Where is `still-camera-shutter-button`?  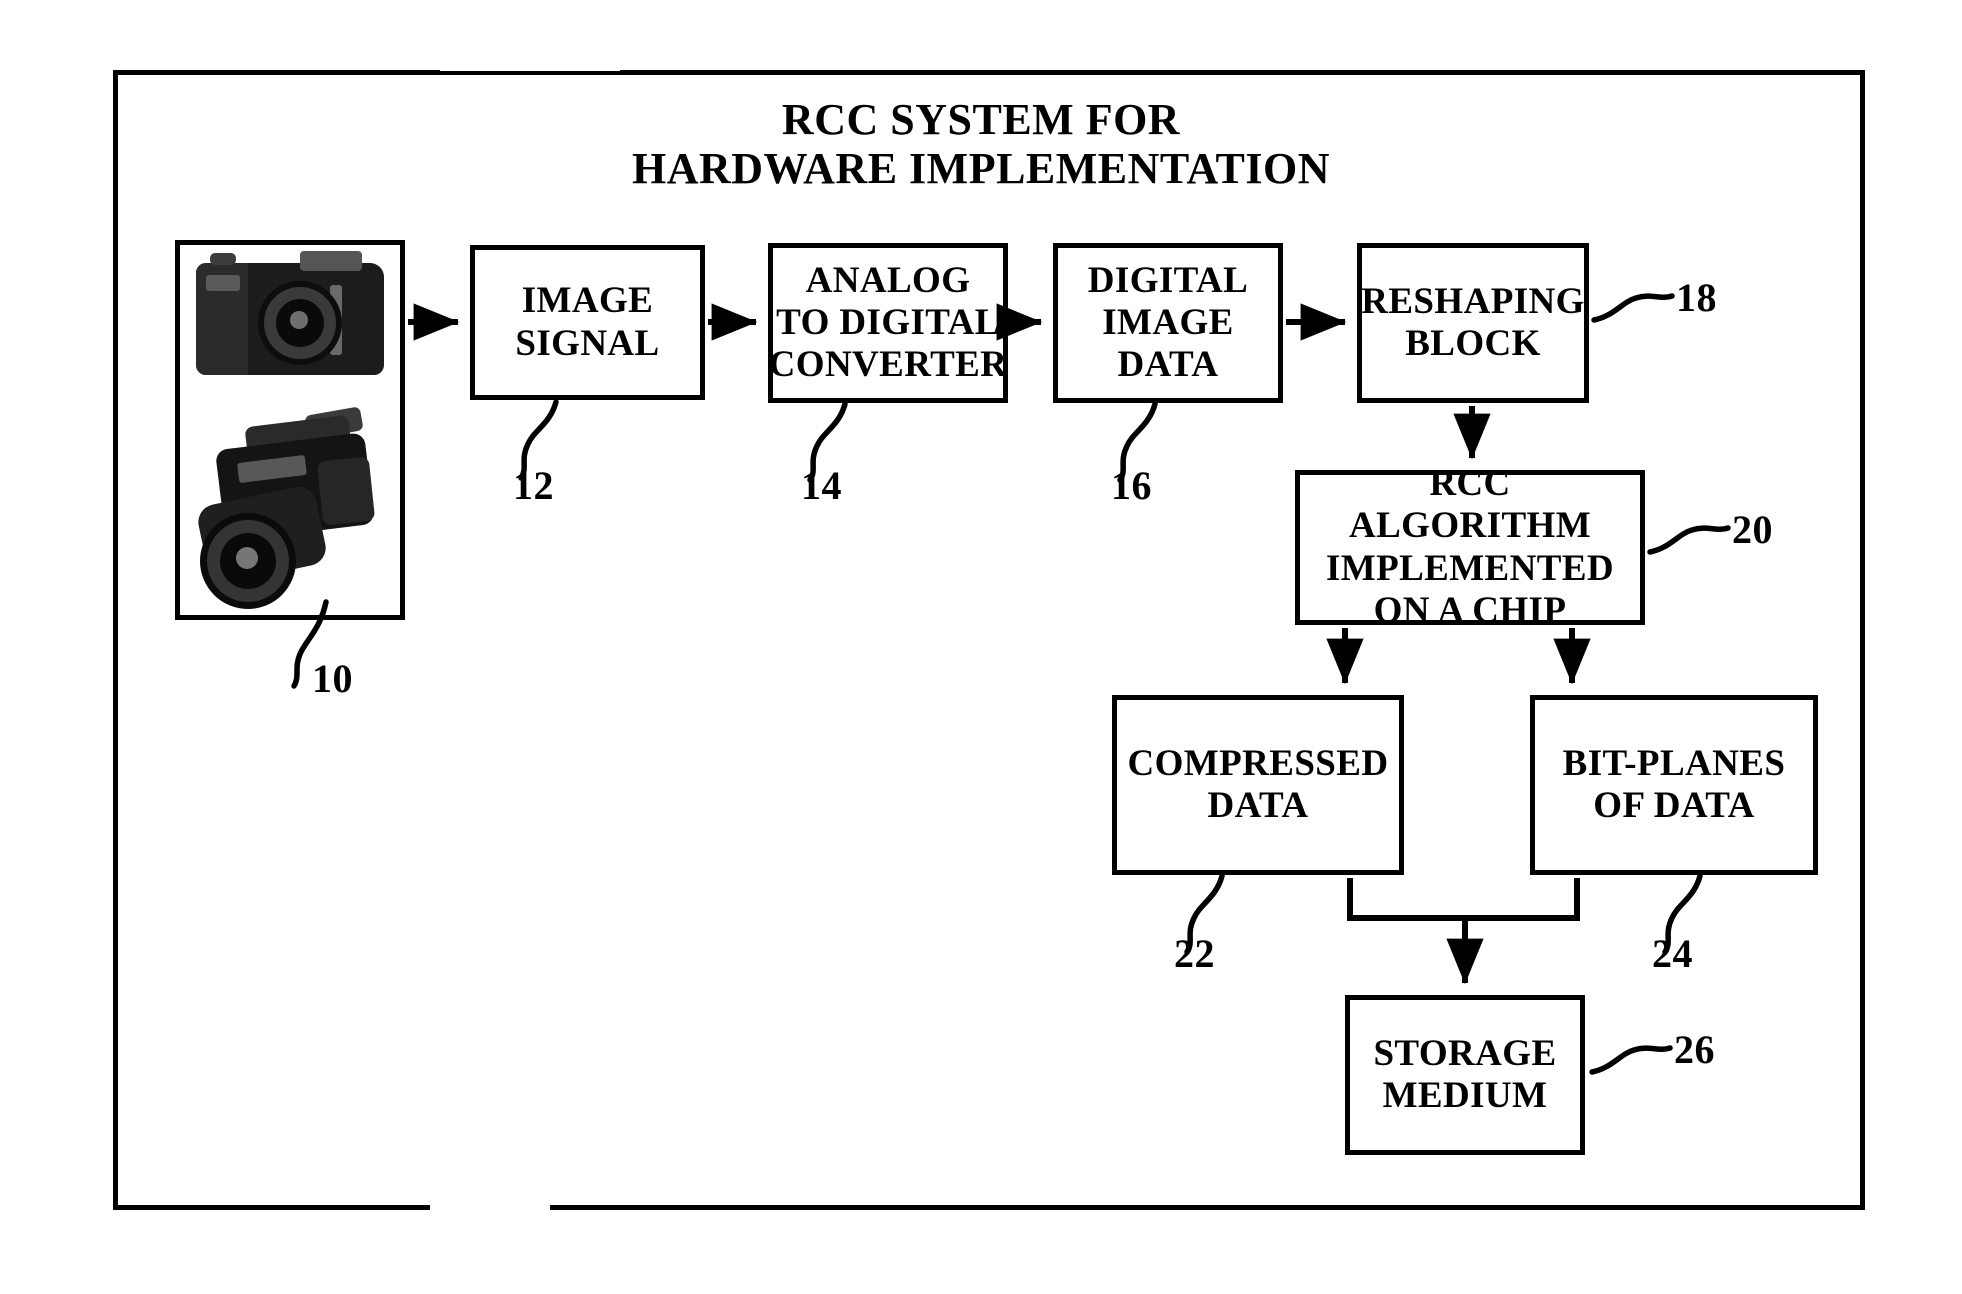
still-camera-shutter-button is located at coordinates (223, 259).